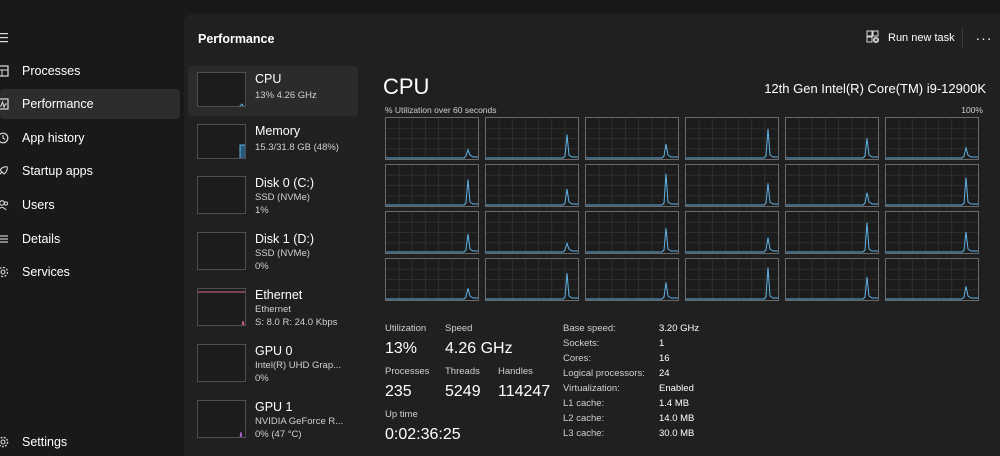 The height and width of the screenshot is (456, 1000). I want to click on resource-name: GPU 0, so click(274, 351).